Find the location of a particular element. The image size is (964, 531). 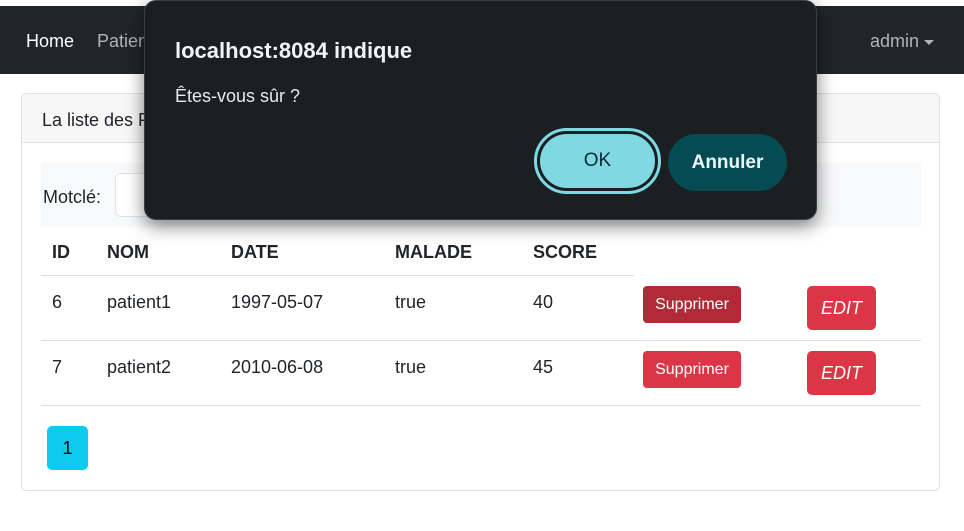

cell-date: 1997-05-07 is located at coordinates (277, 302).